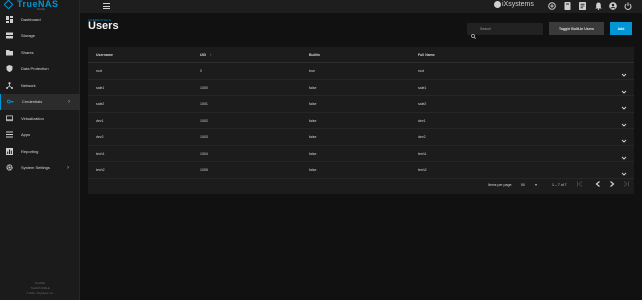 The image size is (642, 300). I want to click on ixsystems-brand: iXsystems, so click(514, 4).